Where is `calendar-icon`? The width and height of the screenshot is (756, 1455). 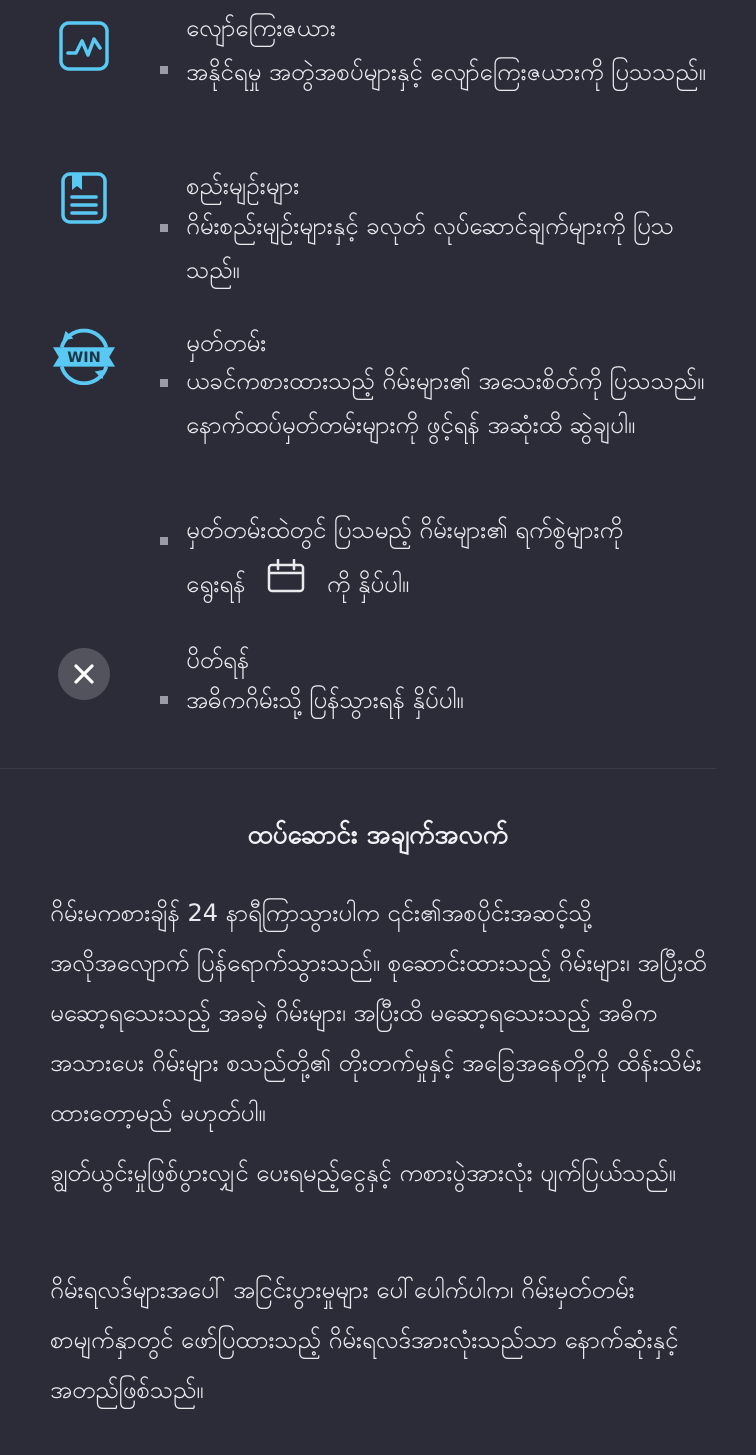
calendar-icon is located at coordinates (286, 585).